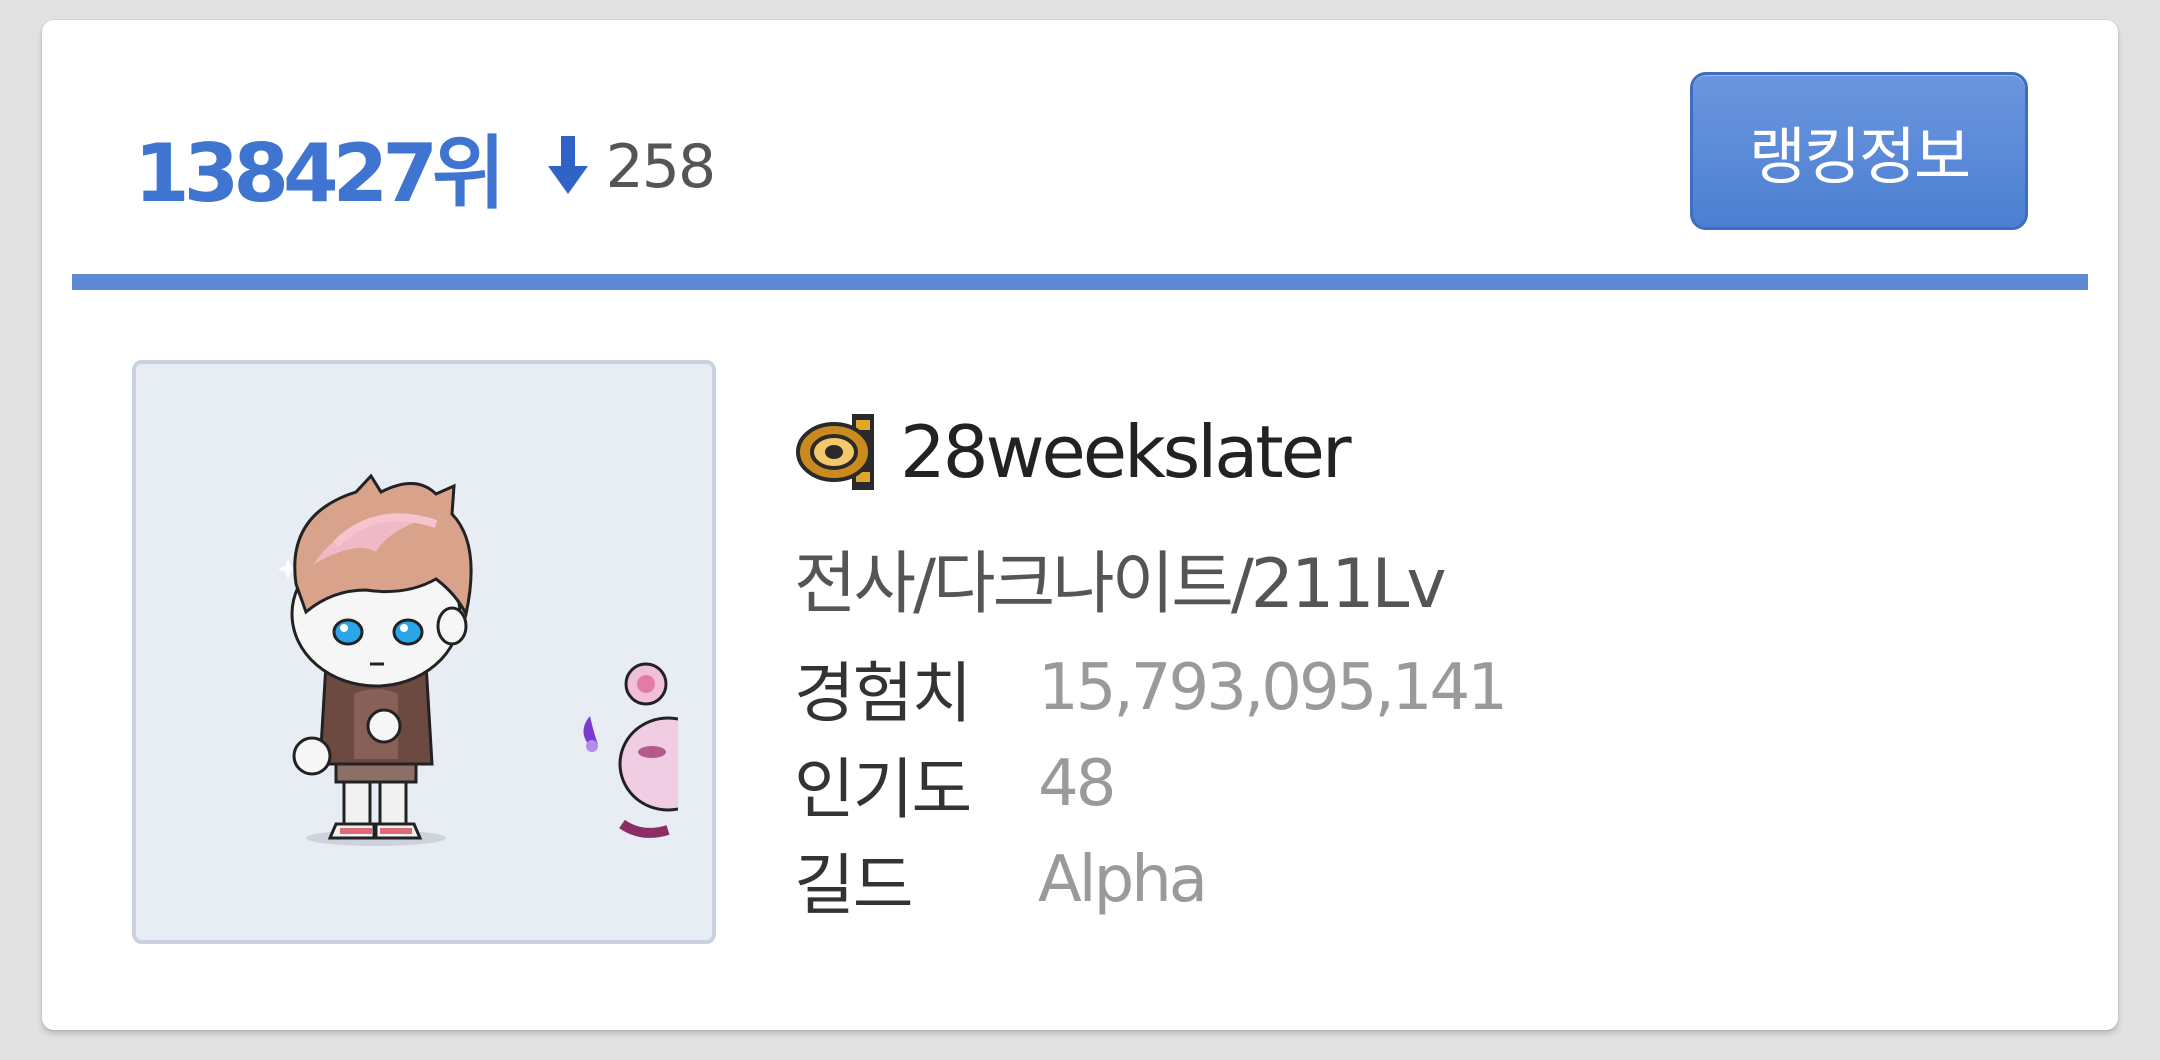  Describe the element at coordinates (1126, 452) in the screenshot. I see `character-name: 28weekslater` at that location.